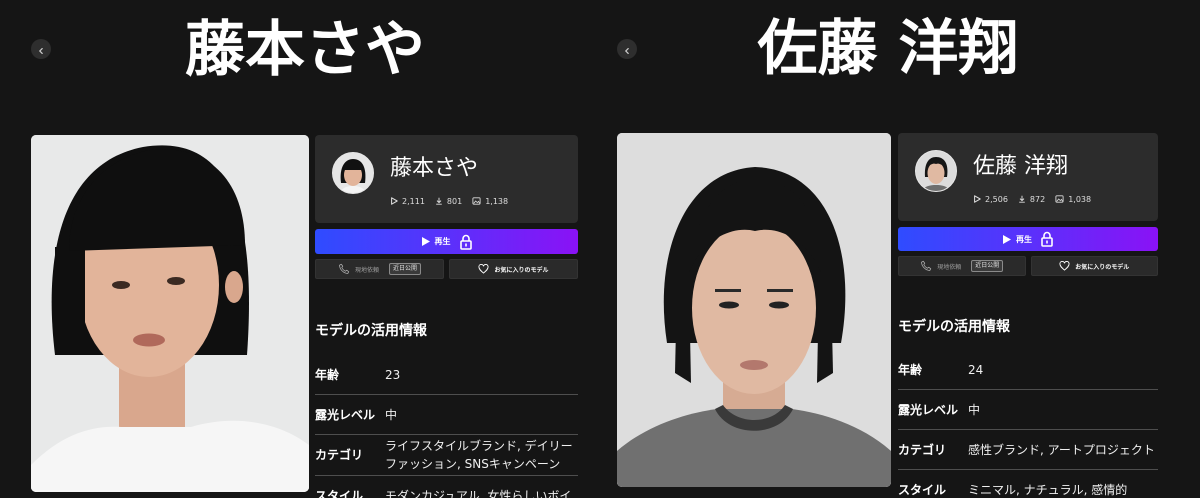 Image resolution: width=1200 pixels, height=498 pixels. What do you see at coordinates (479, 455) in the screenshot?
I see `info-value: ライフスタイルブランド, デイリーファッション, SNSキャンペーン` at bounding box center [479, 455].